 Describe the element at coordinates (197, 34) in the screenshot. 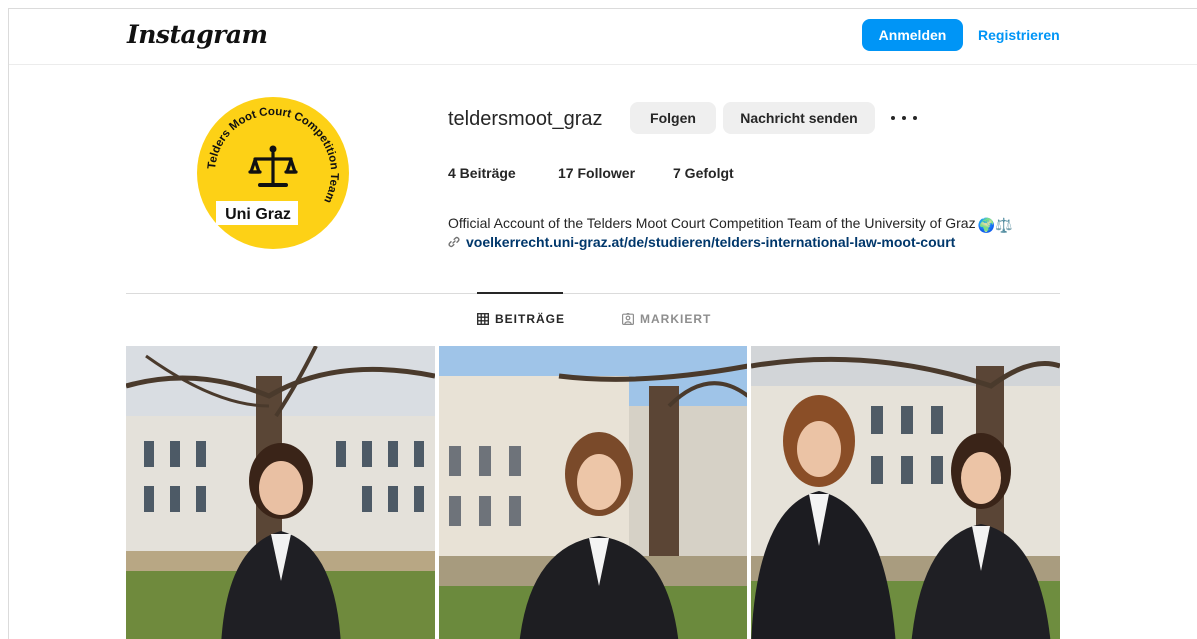

I see `instagram-logo: Instagram` at that location.